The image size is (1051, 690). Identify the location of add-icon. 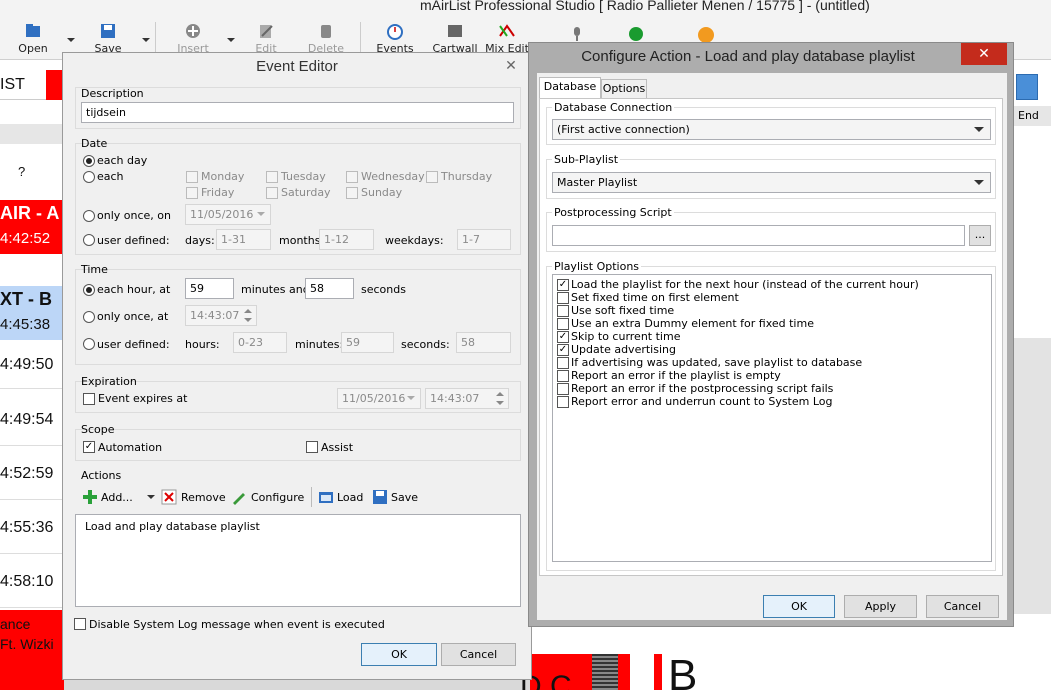
(90, 497).